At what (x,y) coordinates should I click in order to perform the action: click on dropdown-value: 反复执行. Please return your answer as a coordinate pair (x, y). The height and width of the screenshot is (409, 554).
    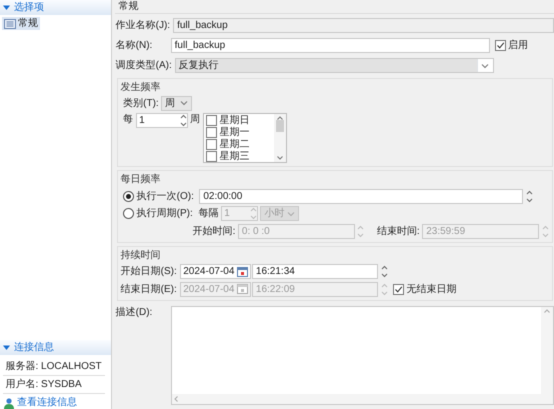
    Looking at the image, I should click on (198, 65).